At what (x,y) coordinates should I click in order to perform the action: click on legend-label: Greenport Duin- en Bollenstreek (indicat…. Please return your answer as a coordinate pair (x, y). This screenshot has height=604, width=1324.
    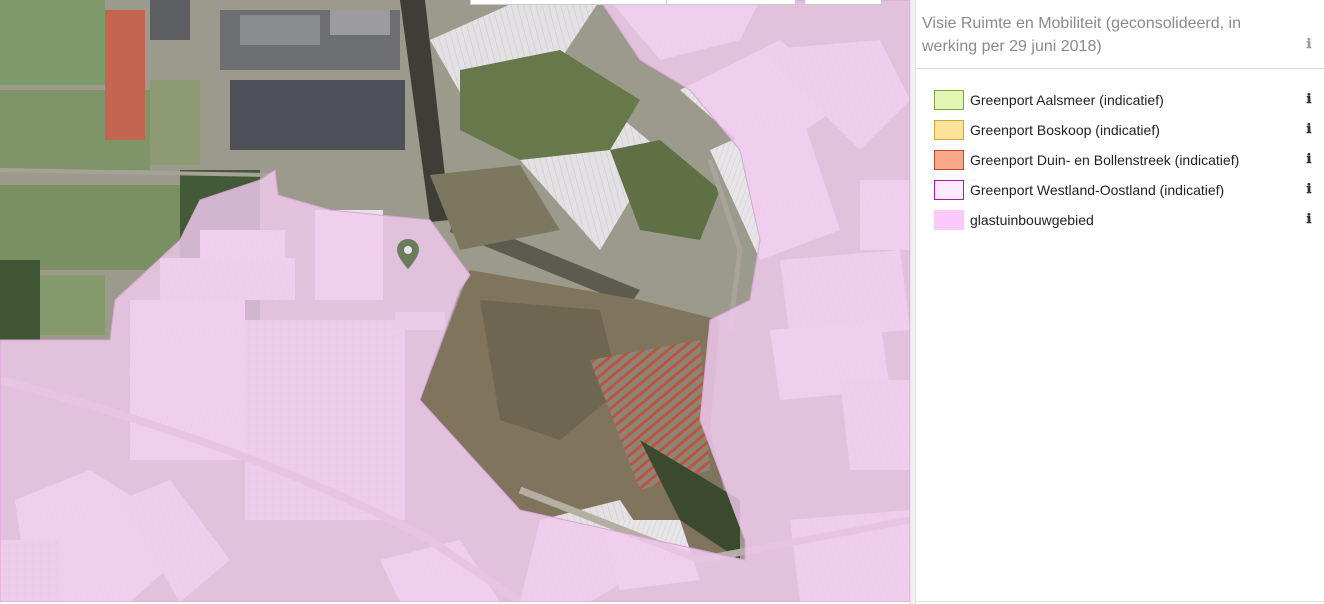
    Looking at the image, I should click on (1105, 160).